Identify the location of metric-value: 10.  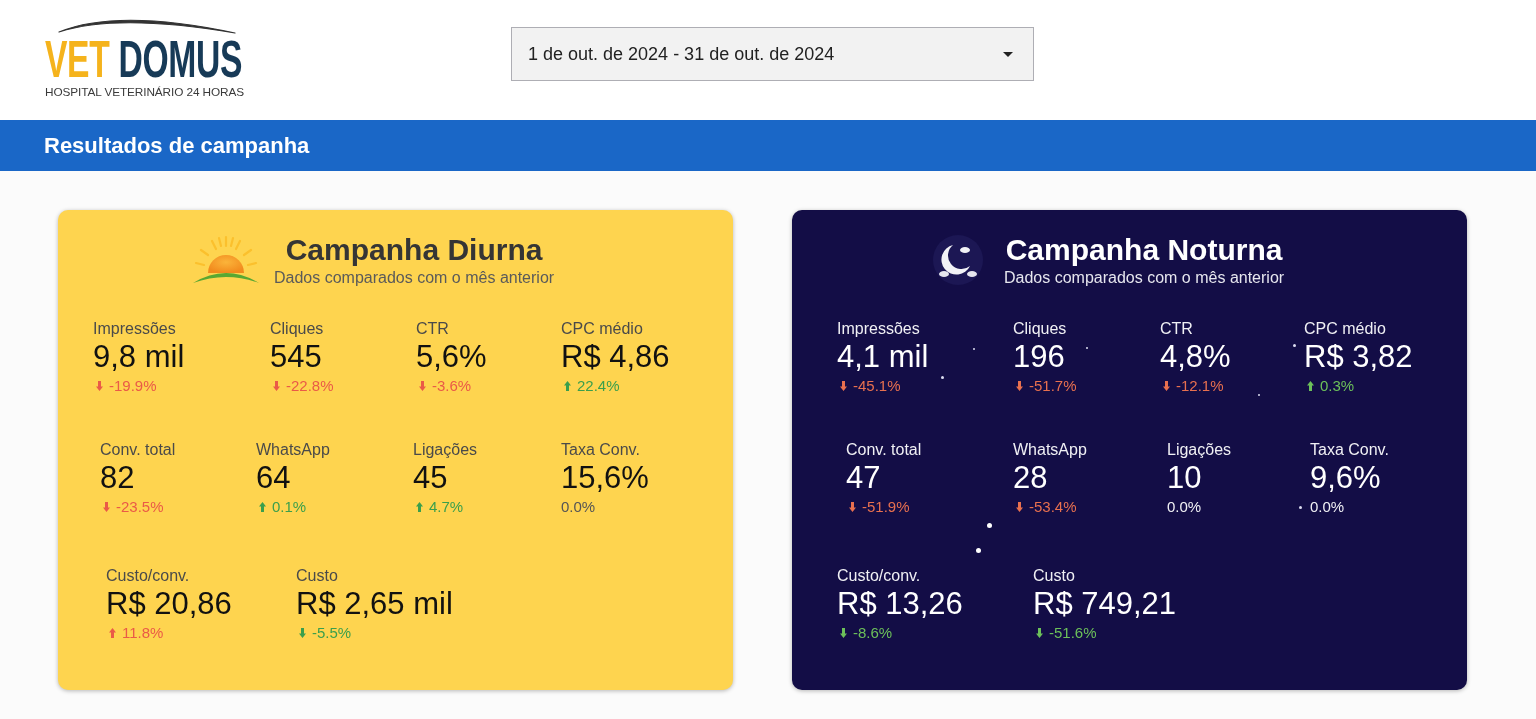
(1184, 478).